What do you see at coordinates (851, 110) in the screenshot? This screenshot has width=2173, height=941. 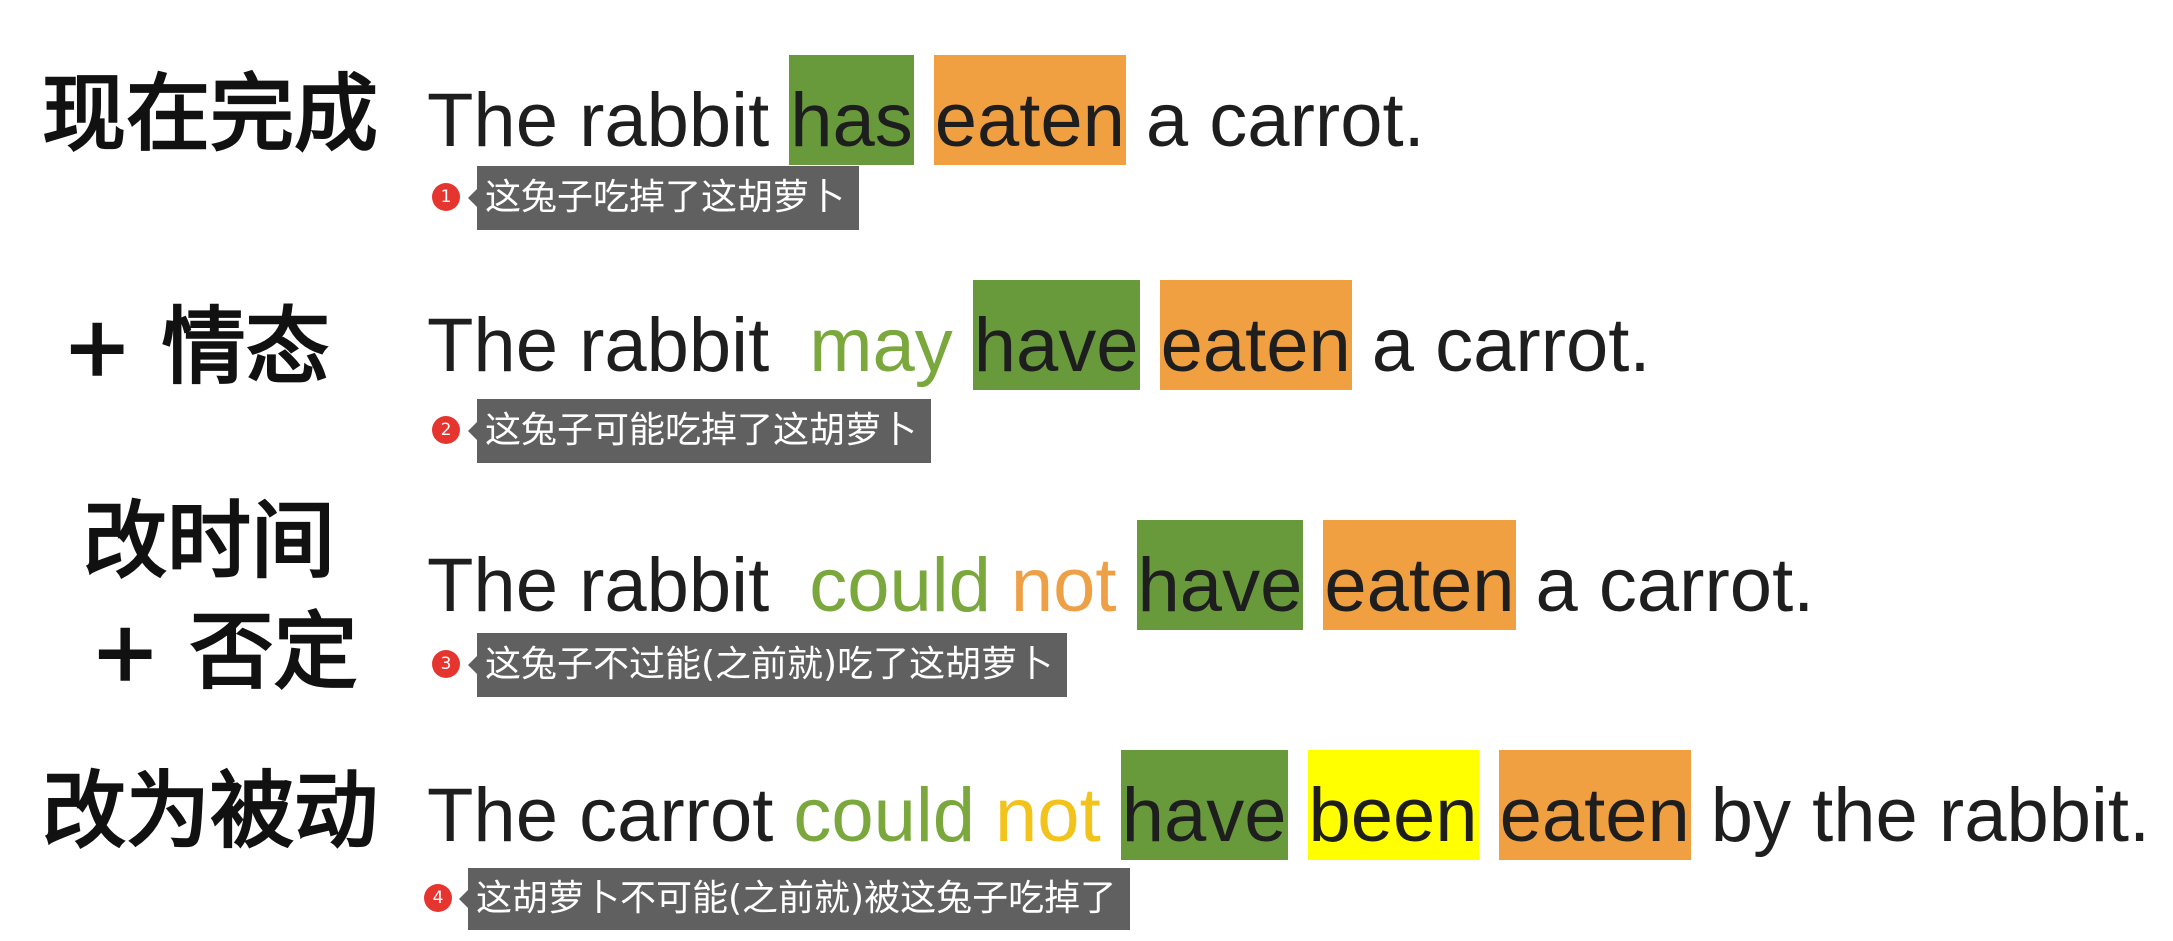 I see `word-has: has` at bounding box center [851, 110].